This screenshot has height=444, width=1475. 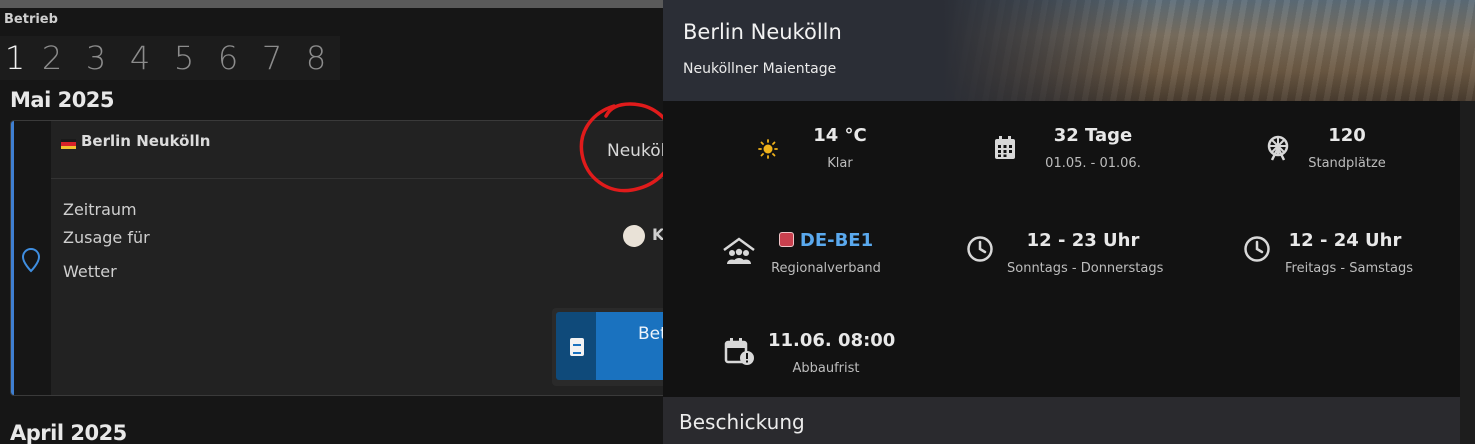 What do you see at coordinates (62, 100) in the screenshot?
I see `month-heading: Mai 2025` at bounding box center [62, 100].